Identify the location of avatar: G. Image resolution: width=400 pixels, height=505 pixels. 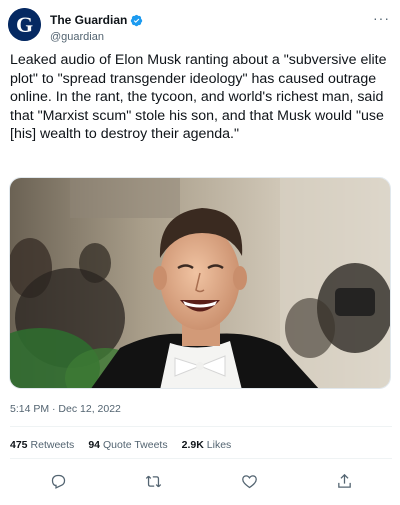
(24, 24).